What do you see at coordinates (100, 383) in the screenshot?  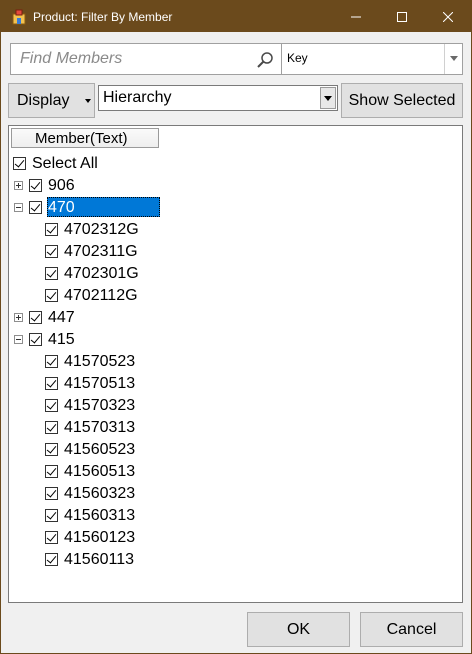 I see `member-label: 41570513` at bounding box center [100, 383].